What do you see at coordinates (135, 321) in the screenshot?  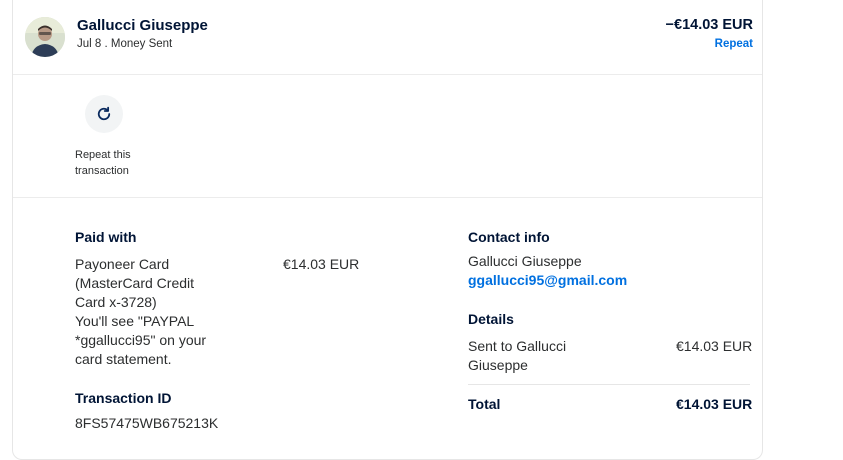 I see `statement-note-line1: You'll see "PAYPAL` at bounding box center [135, 321].